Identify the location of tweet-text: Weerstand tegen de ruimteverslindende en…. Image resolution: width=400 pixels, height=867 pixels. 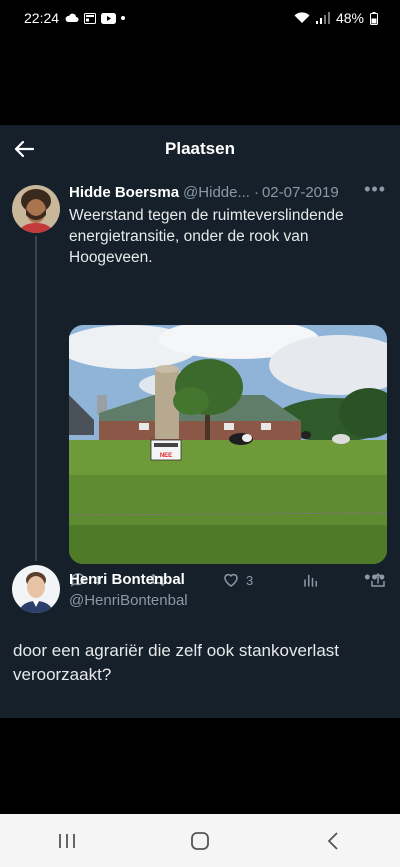
(206, 236).